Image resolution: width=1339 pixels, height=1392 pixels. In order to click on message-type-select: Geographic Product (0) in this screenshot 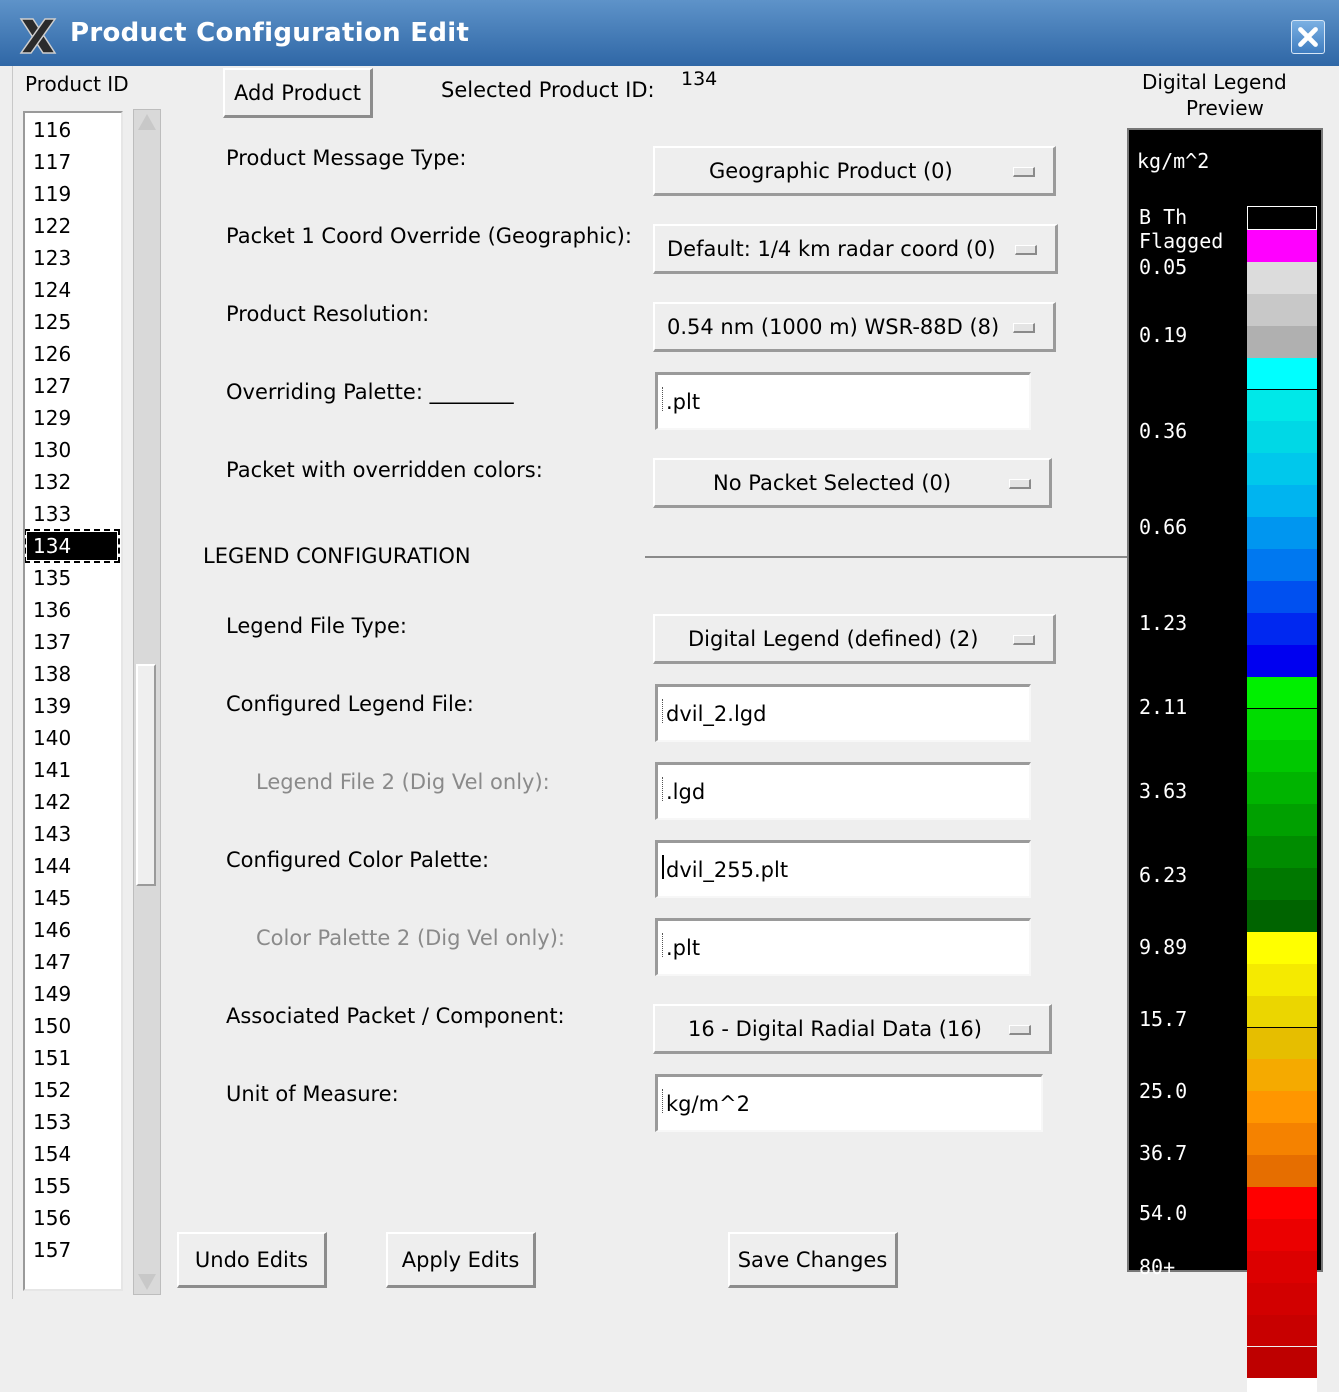, I will do `click(854, 171)`.